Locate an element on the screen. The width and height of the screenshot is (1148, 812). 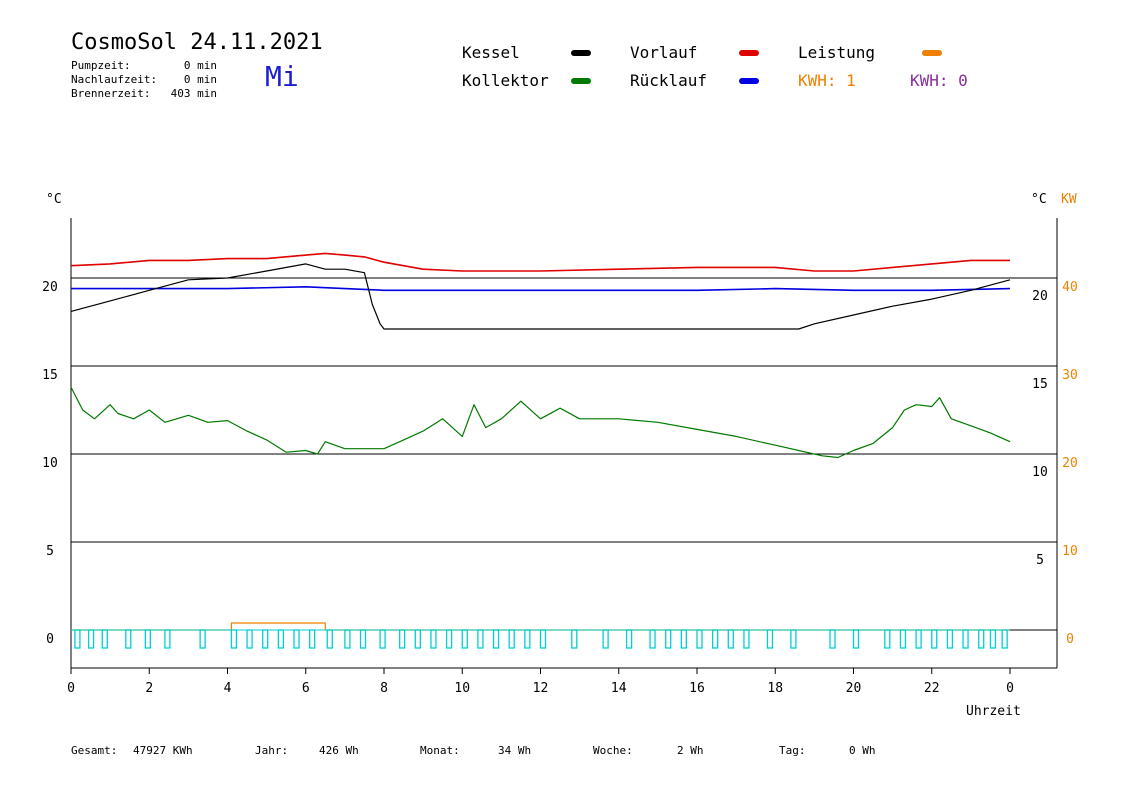
x-tick-label: 12 is located at coordinates (541, 688).